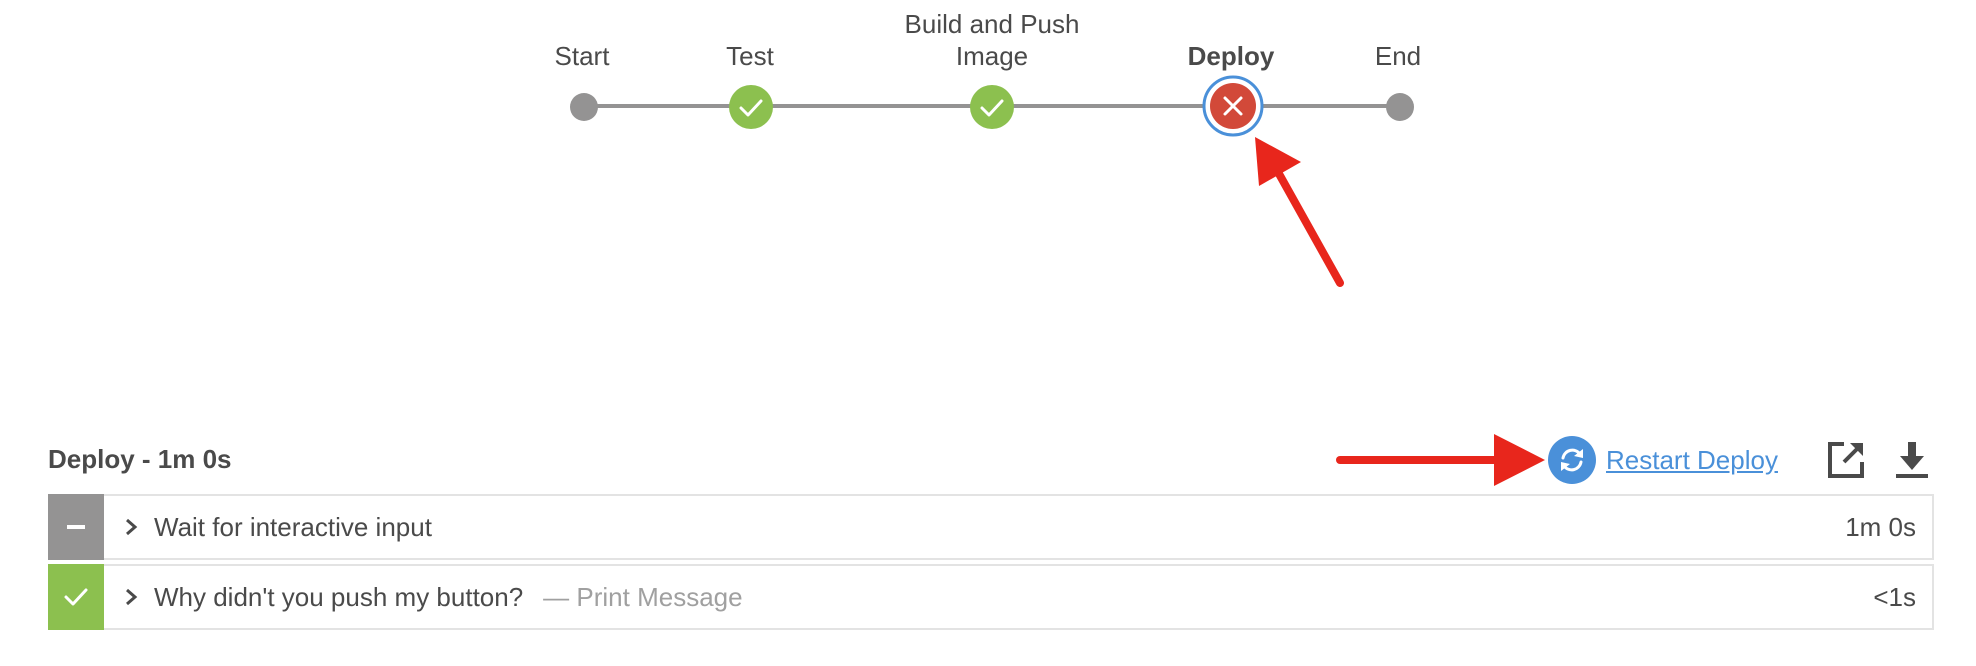  What do you see at coordinates (1332, 106) in the screenshot?
I see `pipeline-connector` at bounding box center [1332, 106].